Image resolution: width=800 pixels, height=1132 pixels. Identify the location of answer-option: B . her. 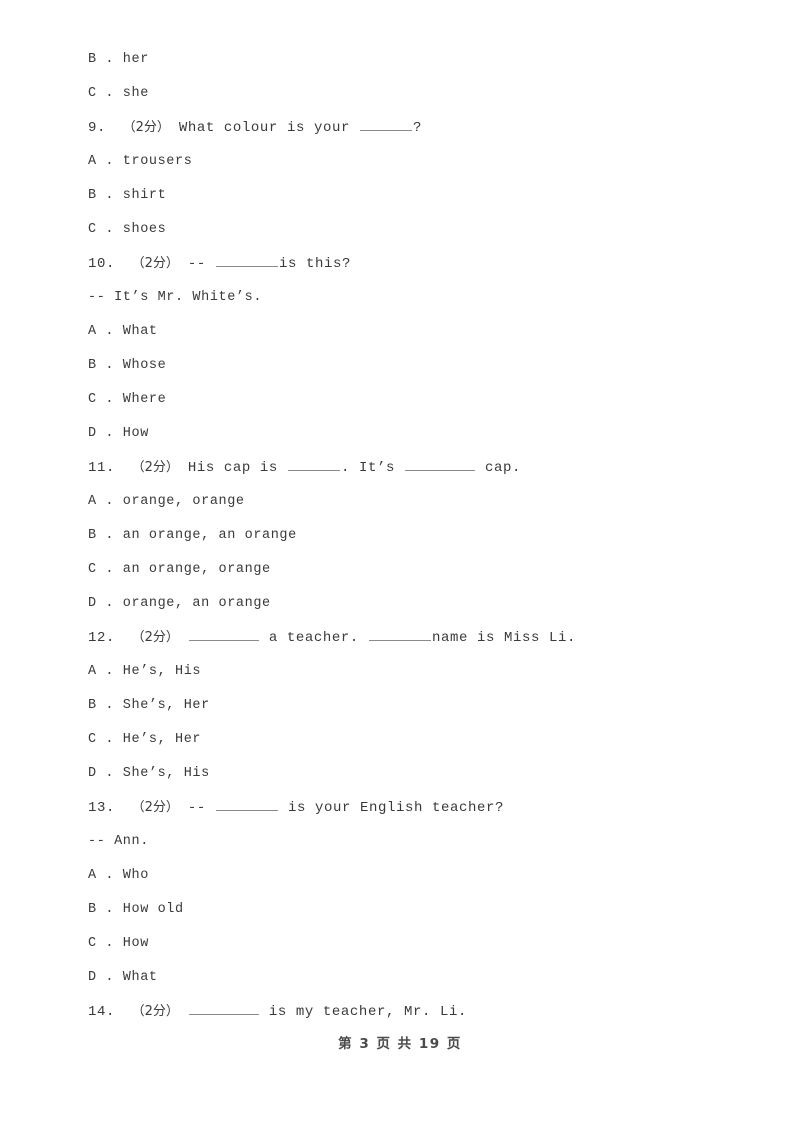
(418, 67).